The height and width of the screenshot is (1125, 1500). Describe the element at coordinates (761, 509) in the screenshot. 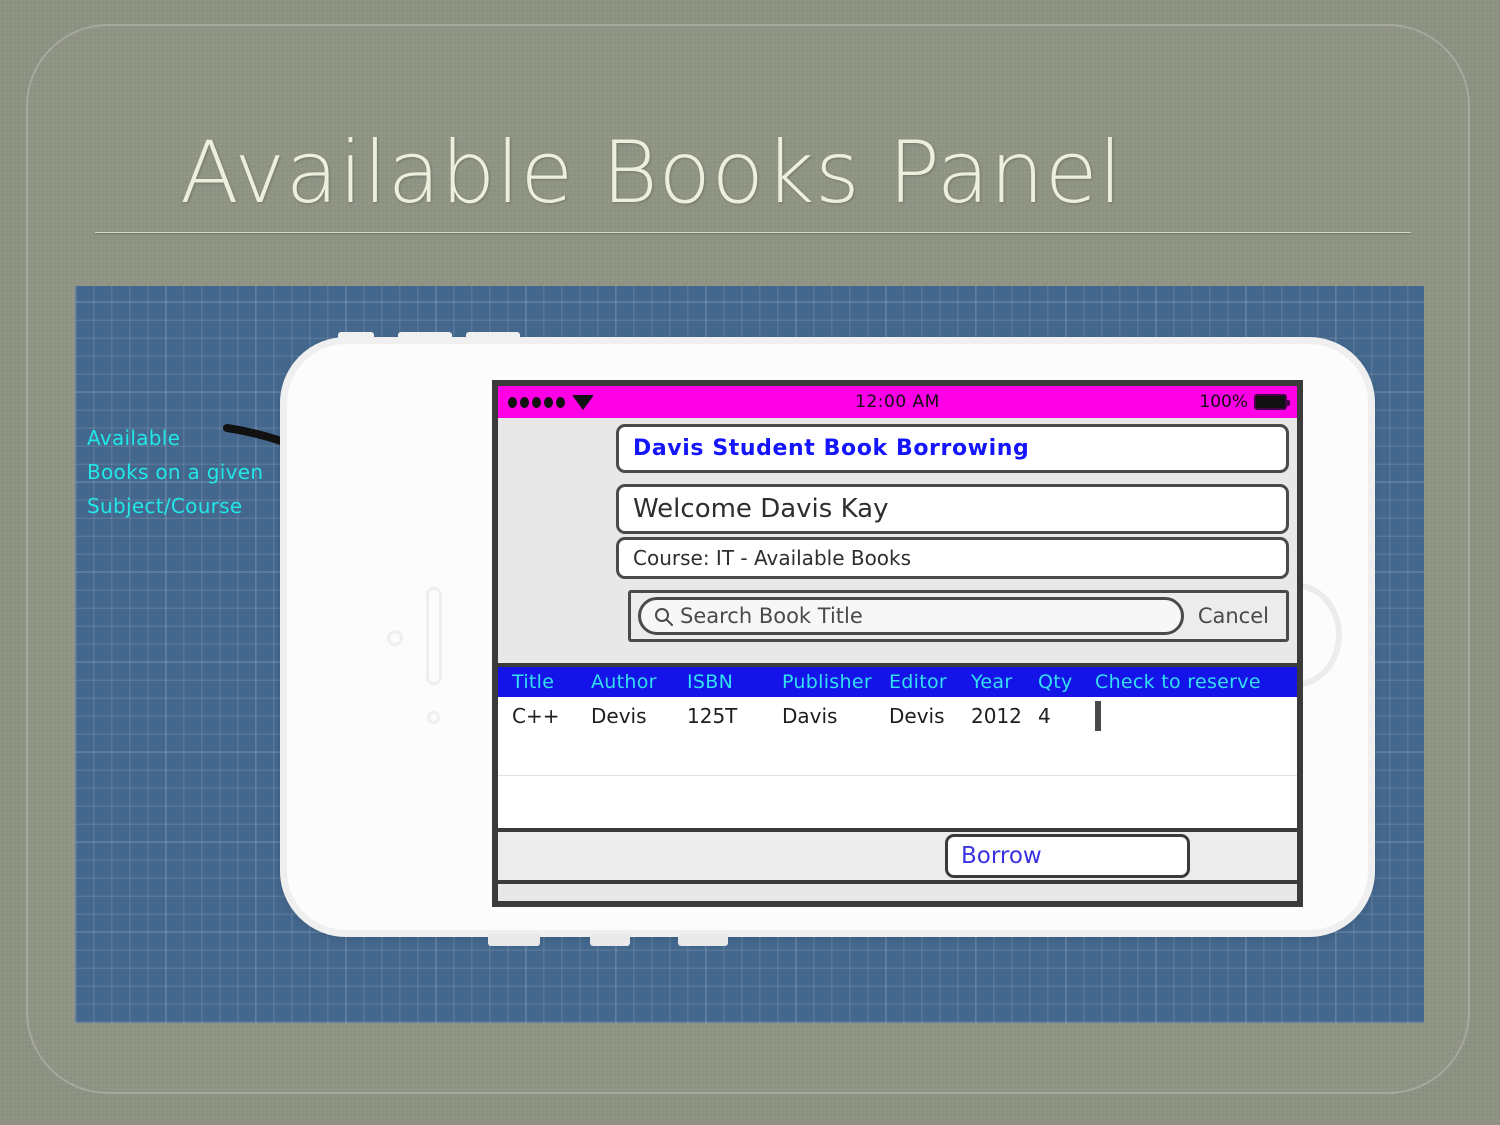

I see `welcome-label: Welcome Davis Kay` at that location.